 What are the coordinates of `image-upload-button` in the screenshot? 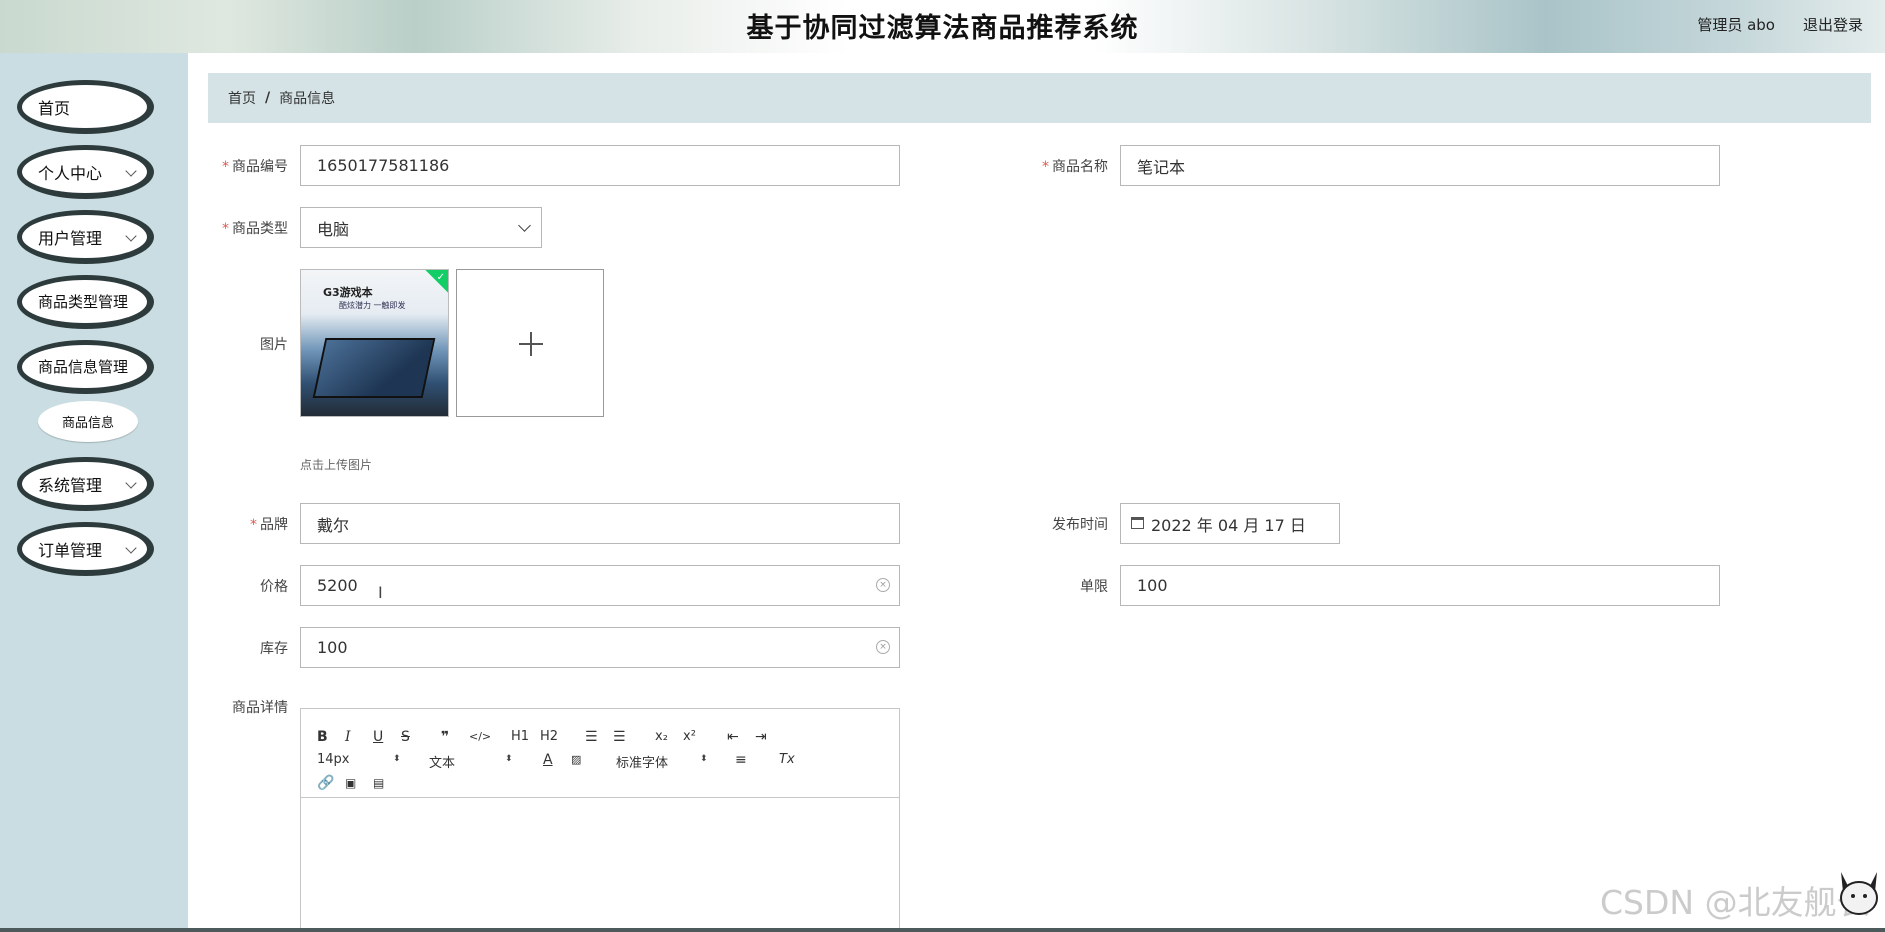 It's located at (530, 343).